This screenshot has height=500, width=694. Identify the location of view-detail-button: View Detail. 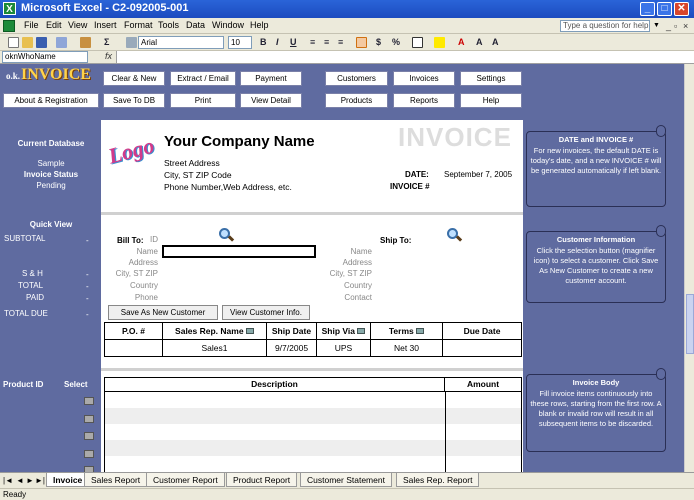
(271, 100).